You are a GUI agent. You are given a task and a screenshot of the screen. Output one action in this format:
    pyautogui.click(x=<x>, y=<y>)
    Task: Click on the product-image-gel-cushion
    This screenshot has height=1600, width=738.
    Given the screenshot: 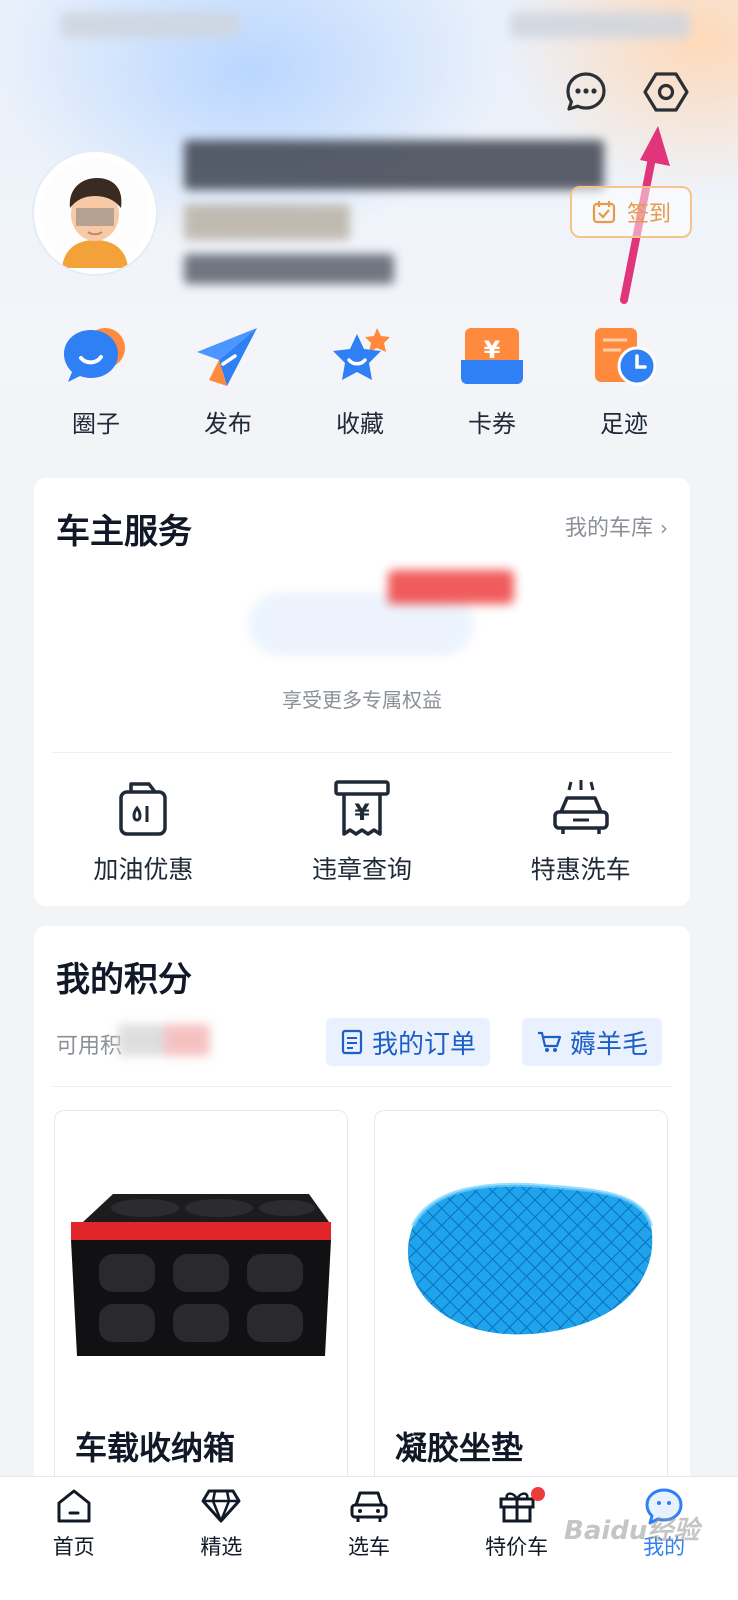 What is the action you would take?
    pyautogui.click(x=521, y=1266)
    